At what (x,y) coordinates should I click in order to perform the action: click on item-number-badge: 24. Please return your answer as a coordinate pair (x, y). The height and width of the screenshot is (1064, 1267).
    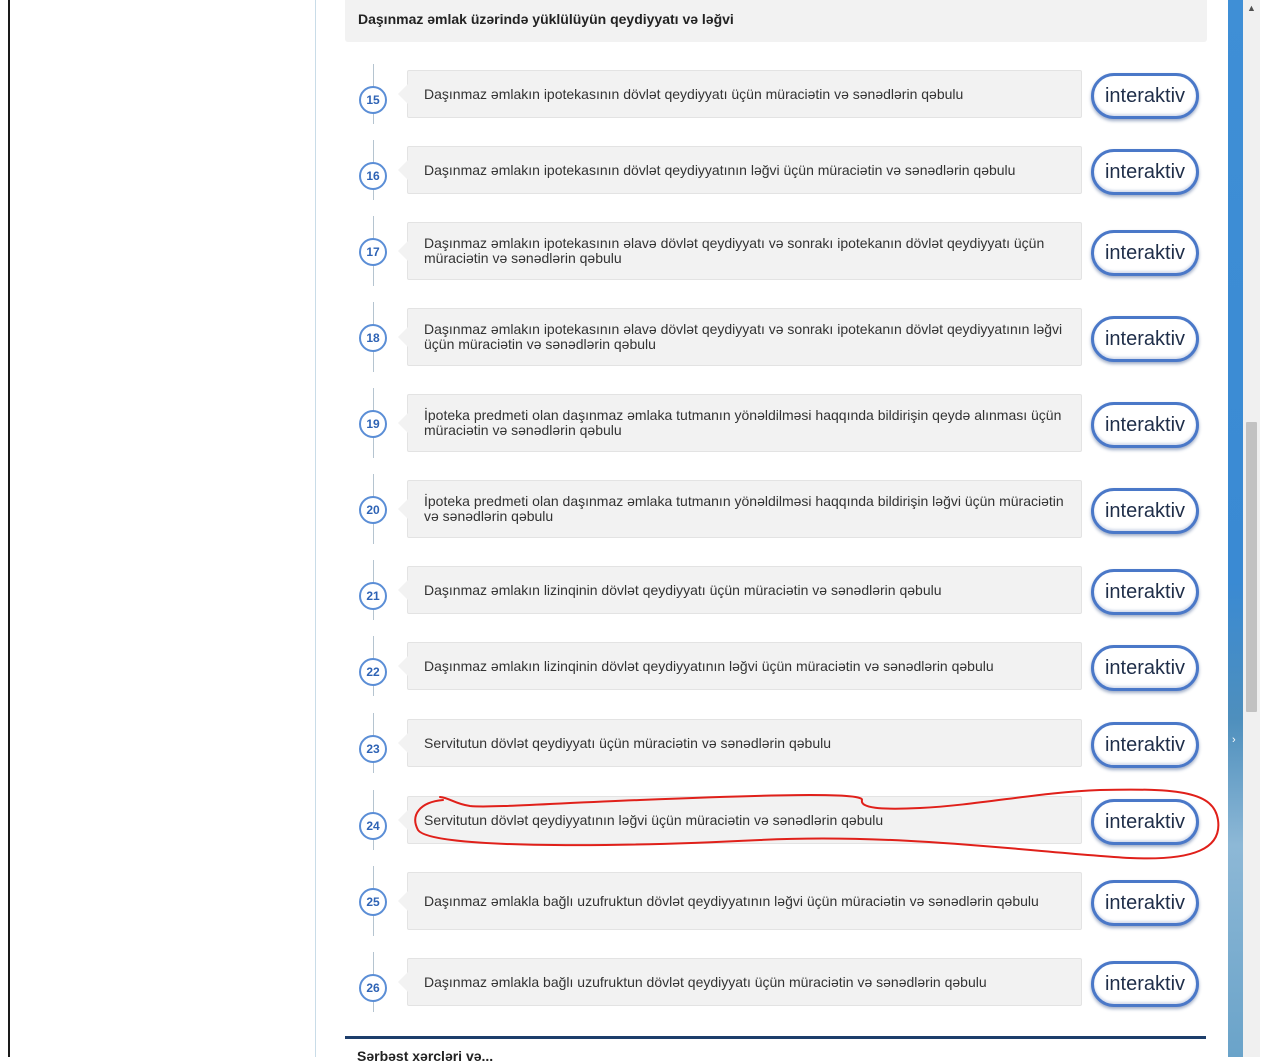
    Looking at the image, I should click on (373, 826).